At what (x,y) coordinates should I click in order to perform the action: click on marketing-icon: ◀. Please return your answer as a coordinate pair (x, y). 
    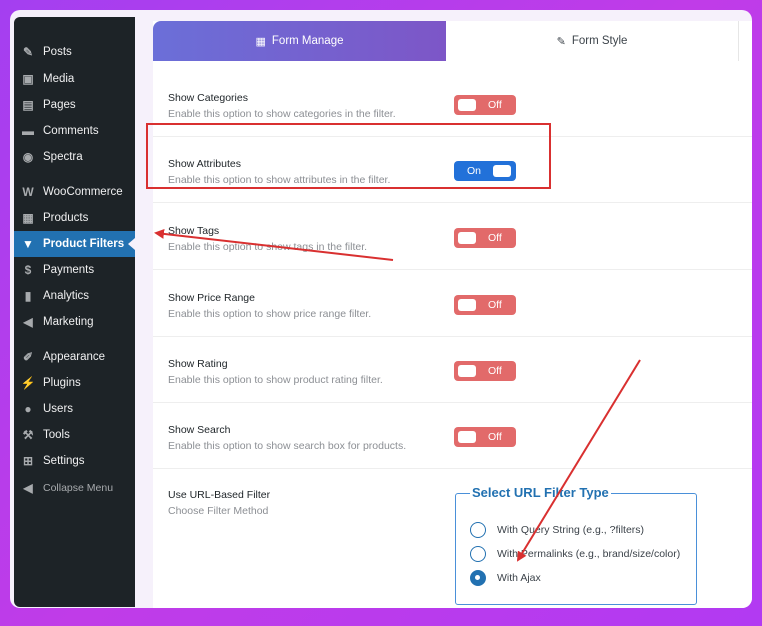
    Looking at the image, I should click on (28, 322).